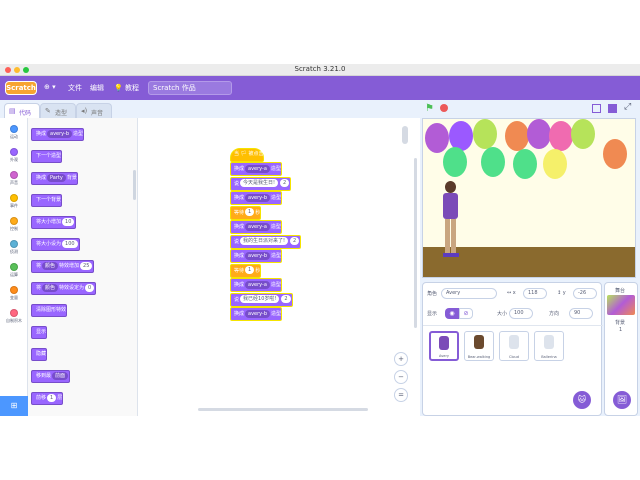 The height and width of the screenshot is (480, 640). I want to click on sprite-card: Ballerina, so click(549, 346).